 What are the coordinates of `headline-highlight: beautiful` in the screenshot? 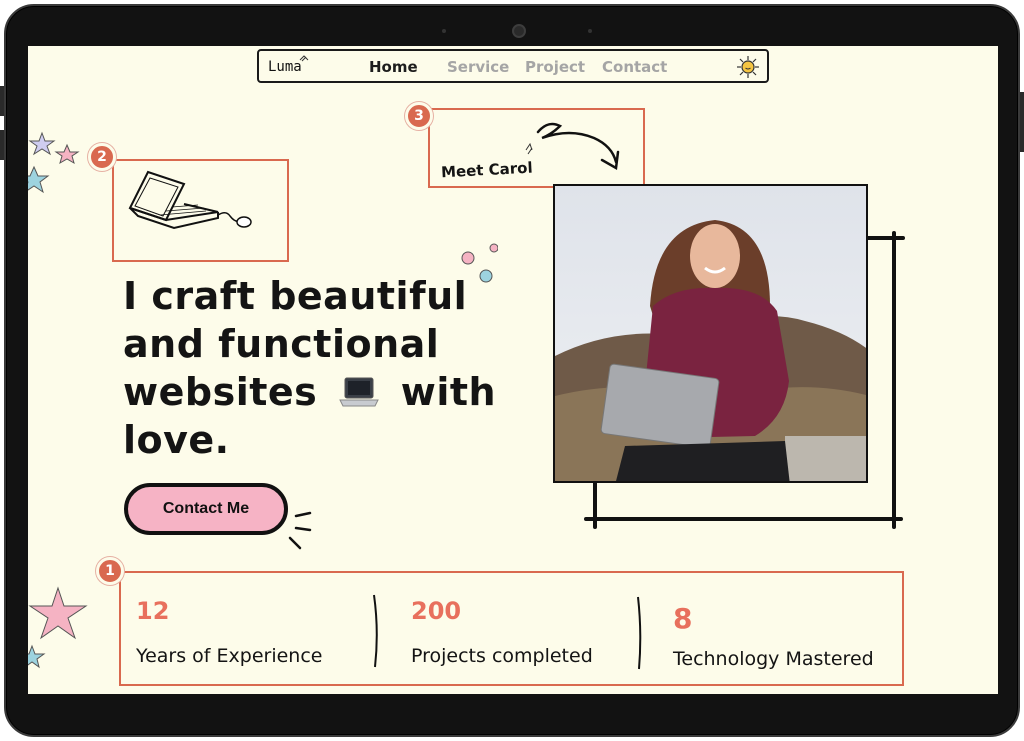 It's located at (368, 296).